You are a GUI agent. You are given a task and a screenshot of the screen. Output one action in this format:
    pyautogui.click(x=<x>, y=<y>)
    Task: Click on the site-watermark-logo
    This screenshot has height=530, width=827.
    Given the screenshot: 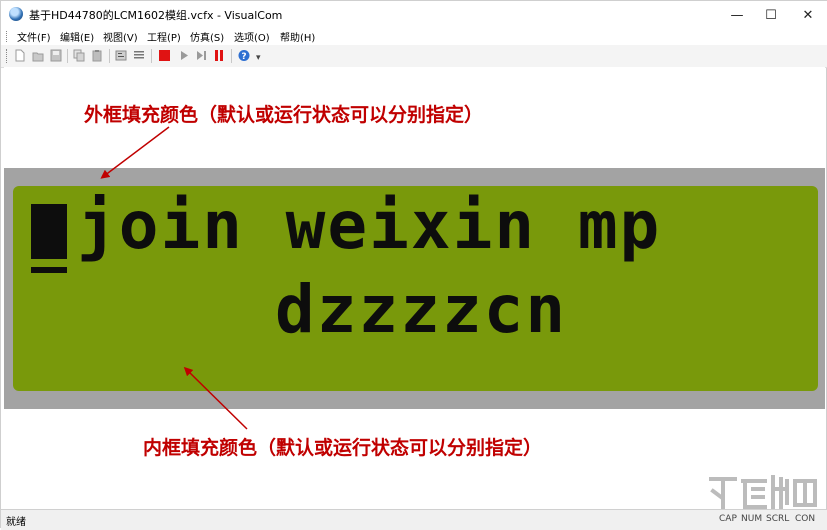 What is the action you would take?
    pyautogui.click(x=763, y=492)
    